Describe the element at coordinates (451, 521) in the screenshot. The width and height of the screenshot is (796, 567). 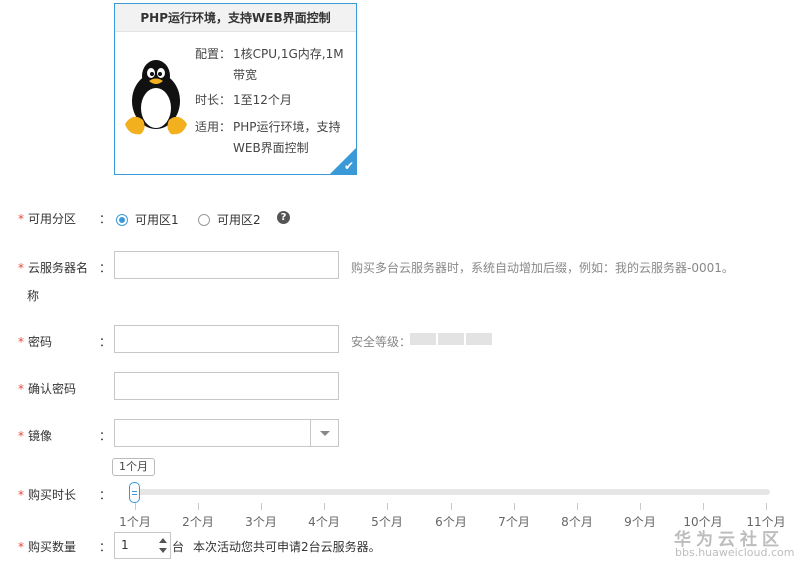
I see `slider-tick-label: 6个月` at that location.